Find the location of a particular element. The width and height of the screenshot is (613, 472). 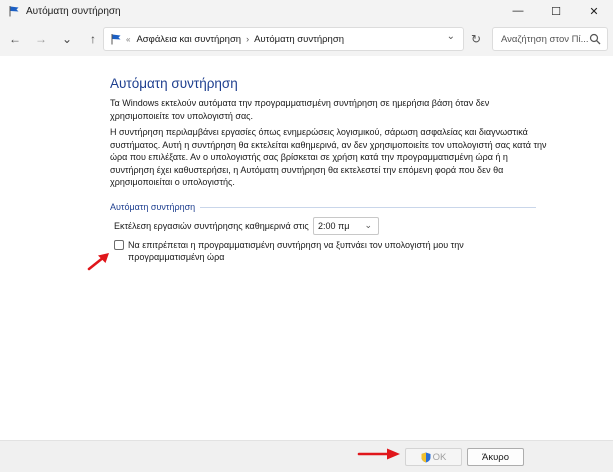

search-icon is located at coordinates (595, 39).